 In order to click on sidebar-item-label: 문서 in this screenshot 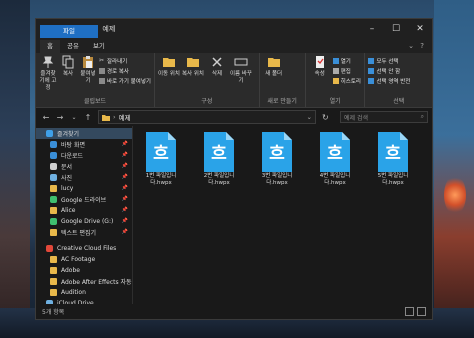, I will do `click(67, 167)`.